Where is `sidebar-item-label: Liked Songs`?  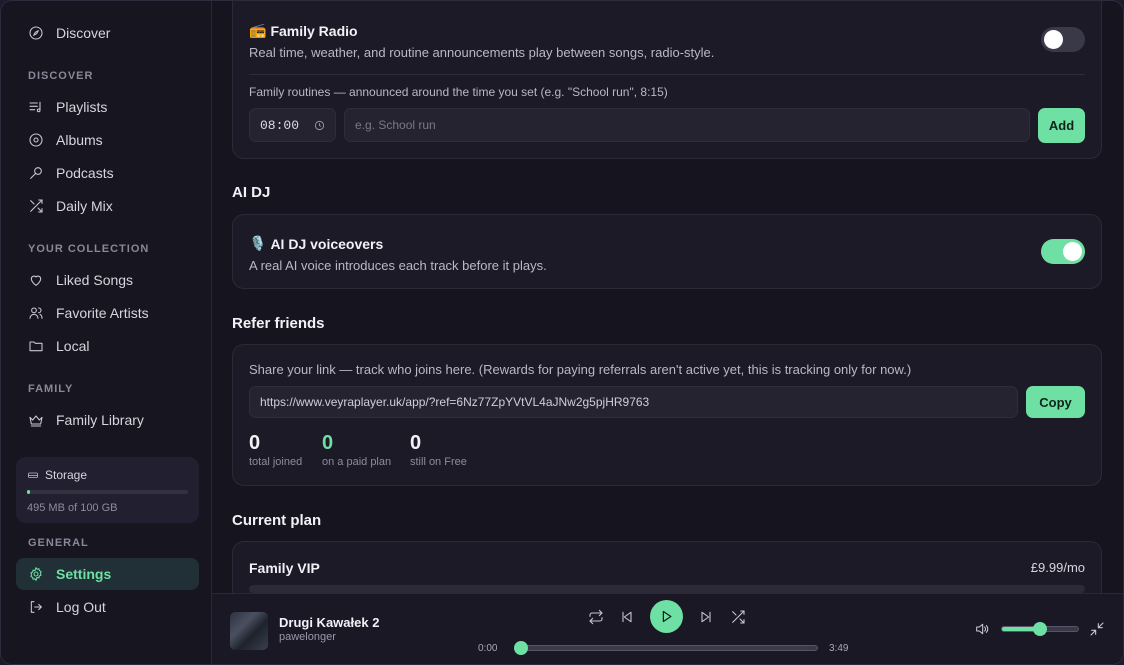
sidebar-item-label: Liked Songs is located at coordinates (95, 280).